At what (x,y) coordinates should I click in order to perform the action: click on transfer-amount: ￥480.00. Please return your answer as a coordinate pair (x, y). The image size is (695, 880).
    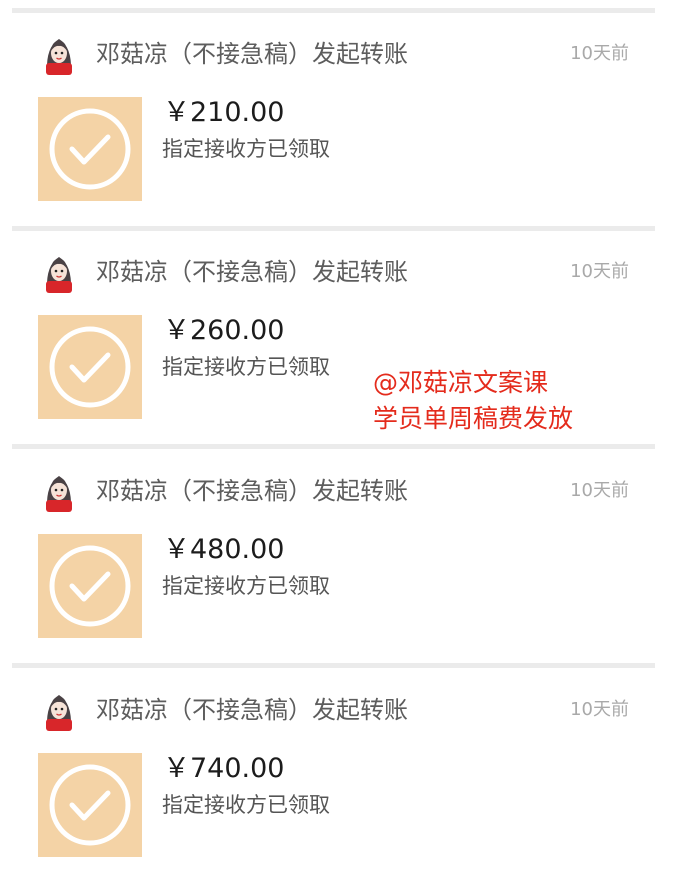
    Looking at the image, I should click on (224, 549).